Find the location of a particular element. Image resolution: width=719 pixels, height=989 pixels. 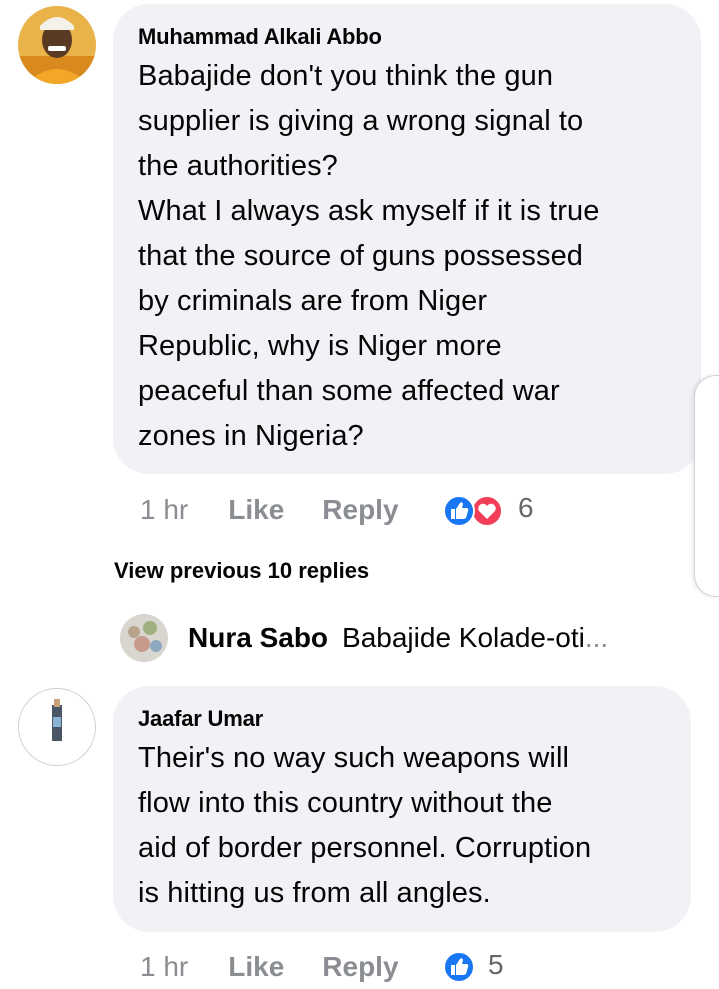

view-previous-replies: View previous 10 replies is located at coordinates (241, 571).